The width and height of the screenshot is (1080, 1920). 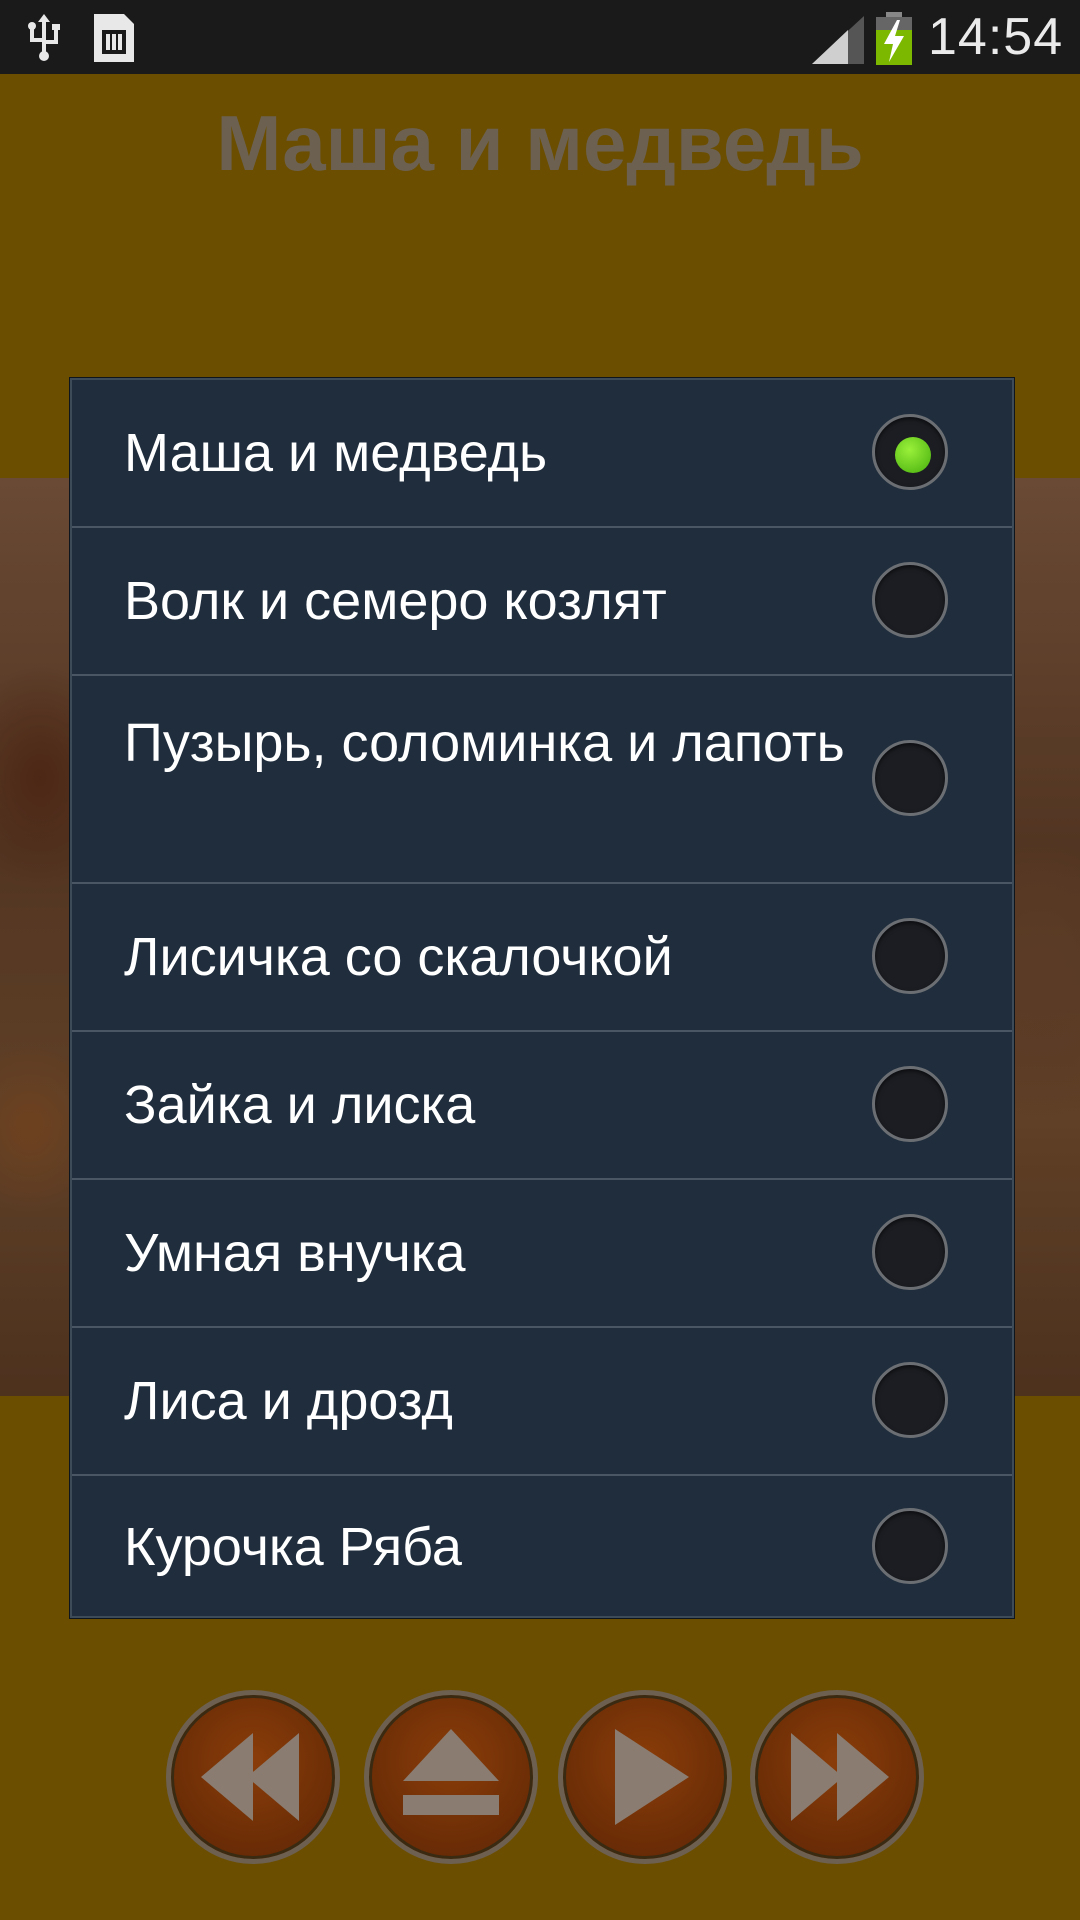 What do you see at coordinates (451, 1772) in the screenshot?
I see `eject-icon` at bounding box center [451, 1772].